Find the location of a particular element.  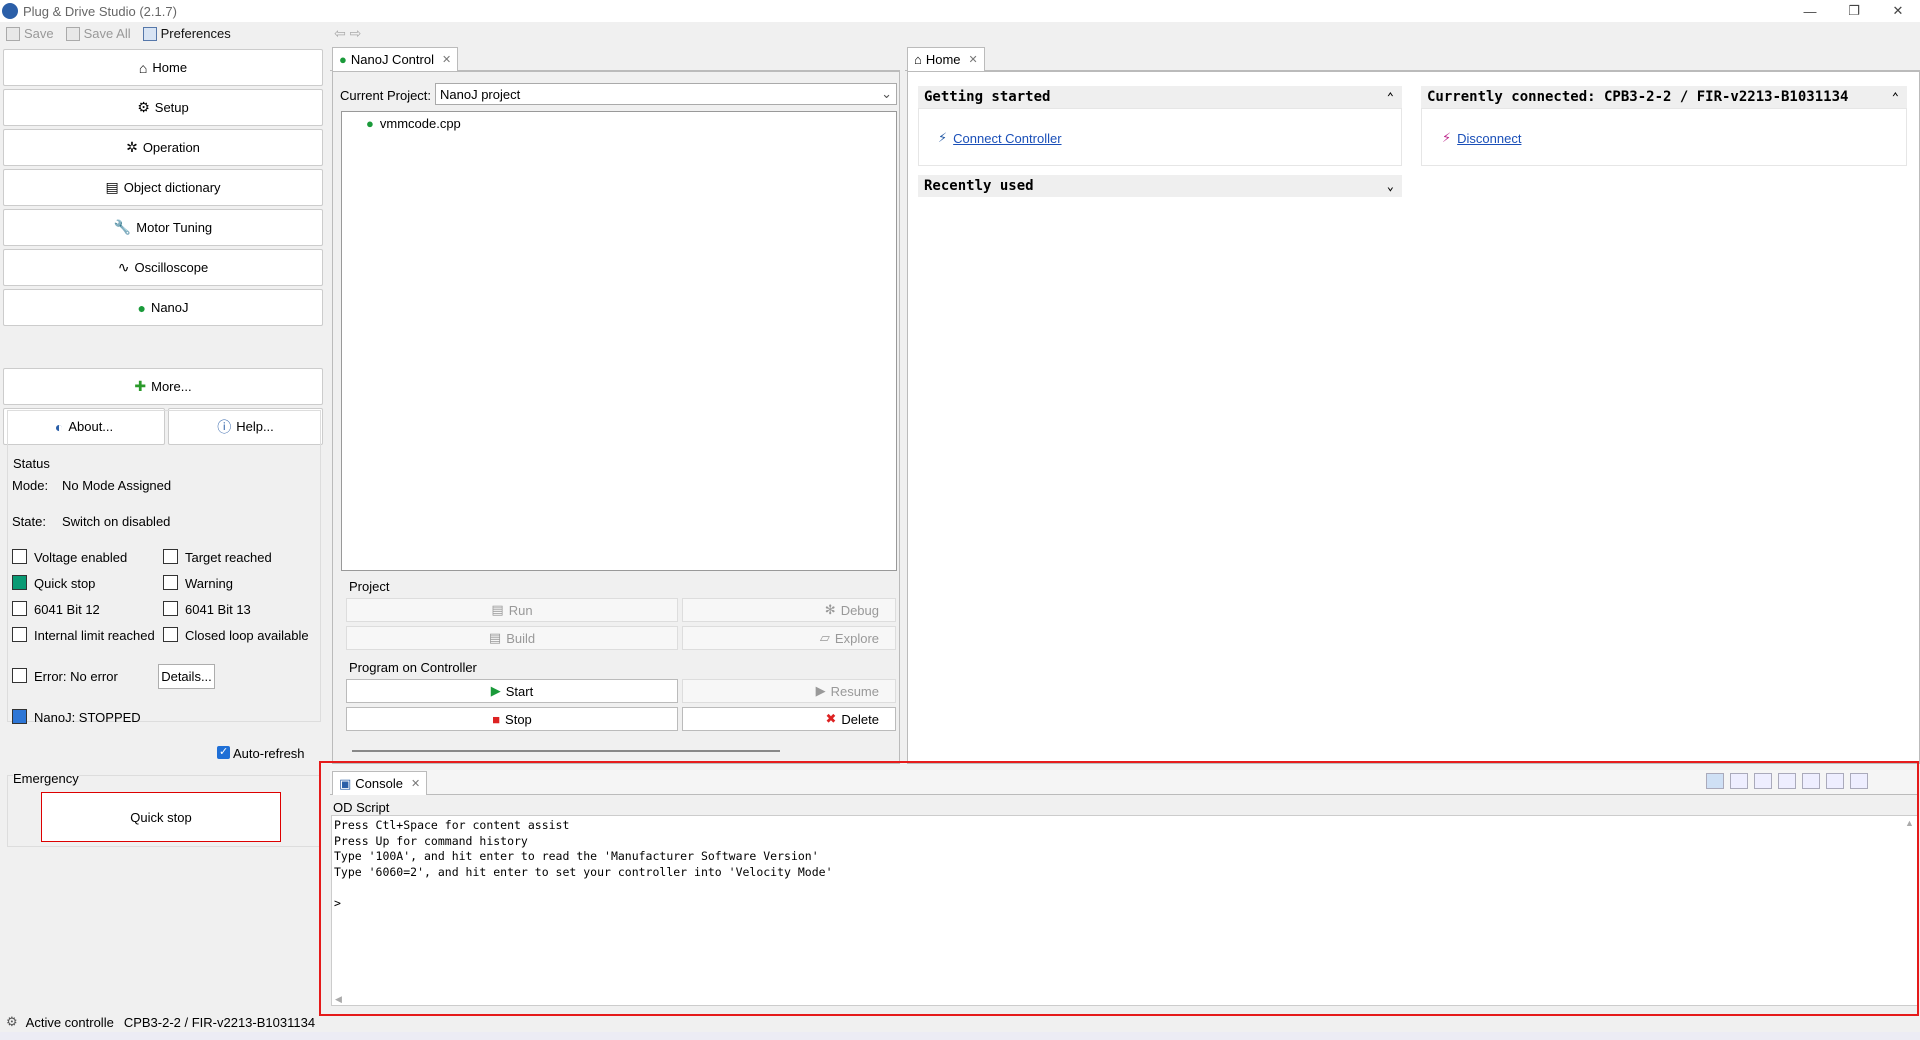

nav-setup-button: ⚙ Setup is located at coordinates (163, 107).